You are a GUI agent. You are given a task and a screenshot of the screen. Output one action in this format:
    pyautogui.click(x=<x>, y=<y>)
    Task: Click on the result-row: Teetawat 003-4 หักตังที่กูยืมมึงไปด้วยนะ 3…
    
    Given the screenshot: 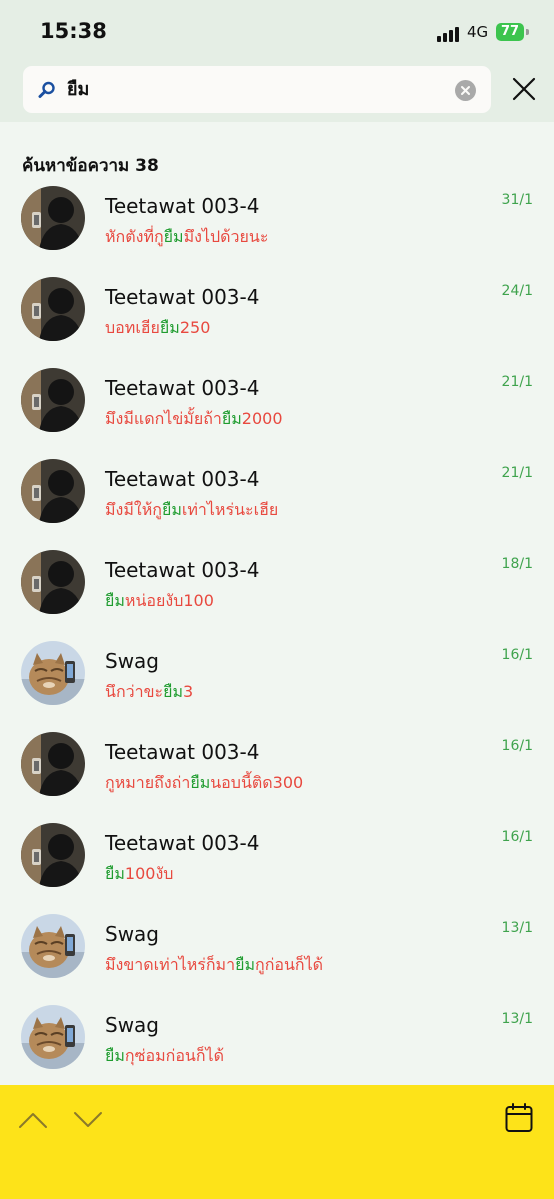 What is the action you would take?
    pyautogui.click(x=277, y=218)
    